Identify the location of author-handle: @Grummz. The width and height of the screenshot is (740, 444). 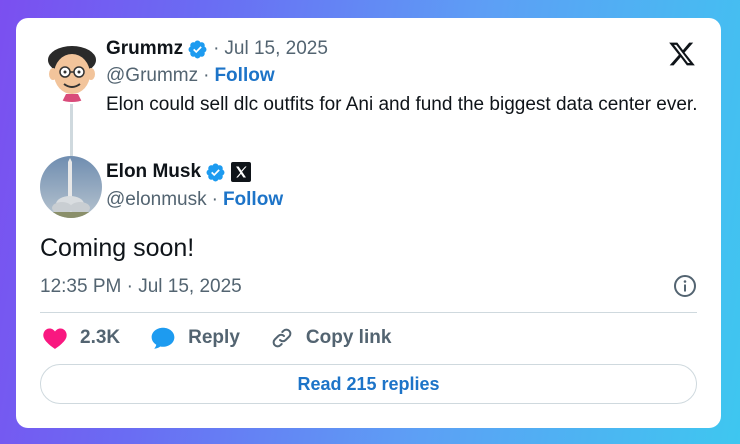
(152, 76).